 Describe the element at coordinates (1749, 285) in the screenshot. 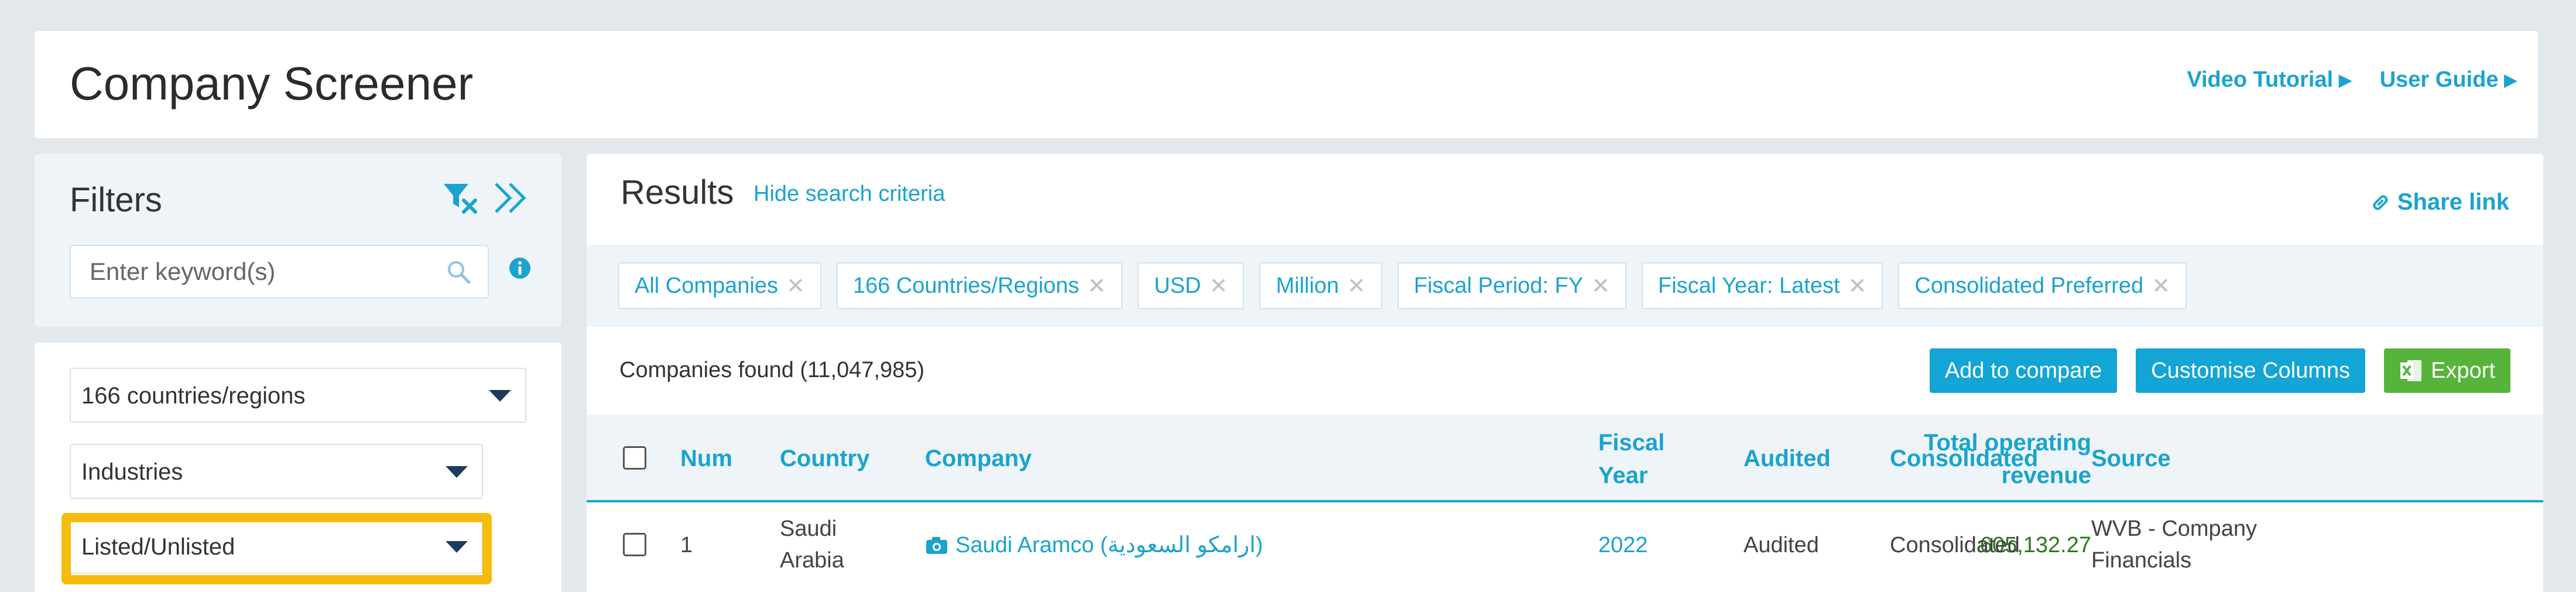

I see `chip-label: Fiscal Year: Latest` at that location.